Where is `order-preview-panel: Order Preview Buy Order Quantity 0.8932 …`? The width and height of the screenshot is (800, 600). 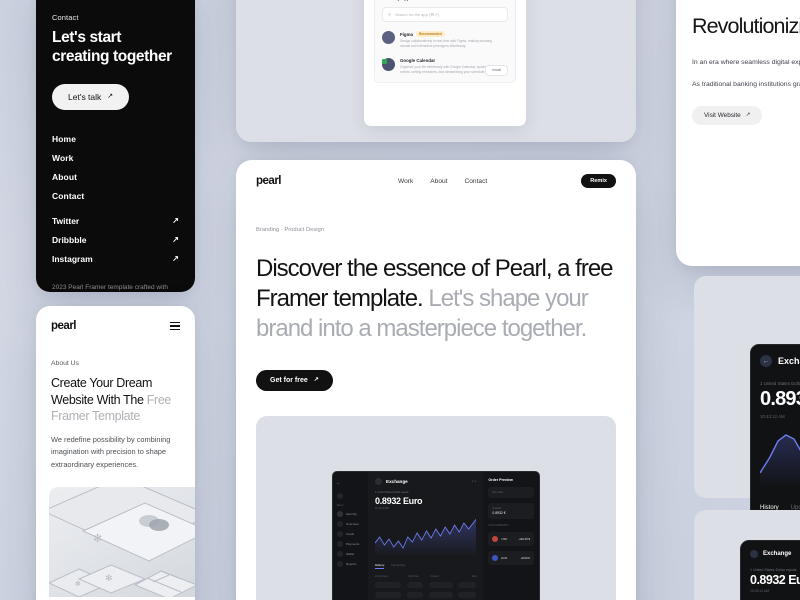
order-preview-panel: Order Preview Buy Order Quantity 0.8932 … is located at coordinates (511, 535).